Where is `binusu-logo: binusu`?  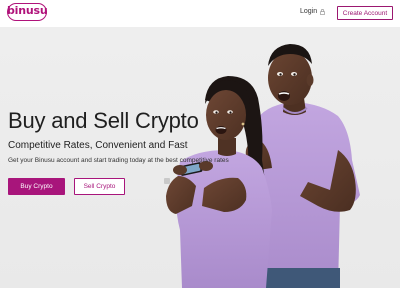 binusu-logo: binusu is located at coordinates (27, 12).